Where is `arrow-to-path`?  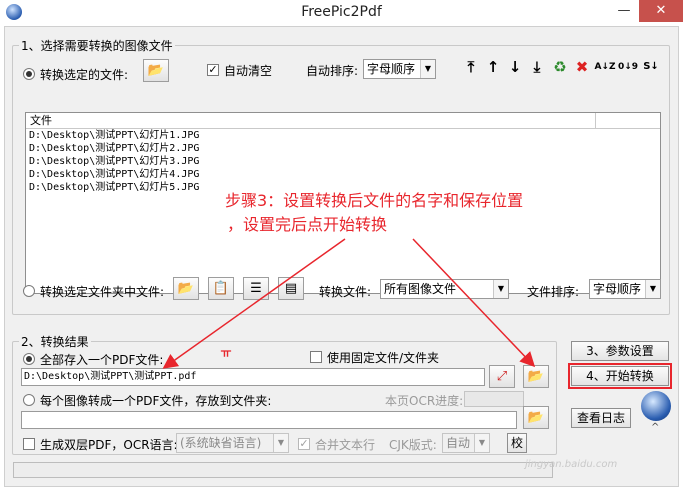 arrow-to-path is located at coordinates (254, 303).